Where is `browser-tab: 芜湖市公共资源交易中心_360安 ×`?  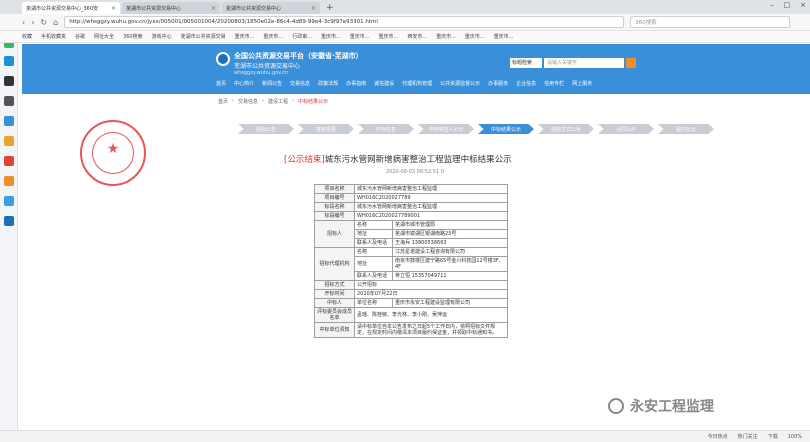
browser-tab: 芜湖市公共资源交易中心_360安 × is located at coordinates (71, 8).